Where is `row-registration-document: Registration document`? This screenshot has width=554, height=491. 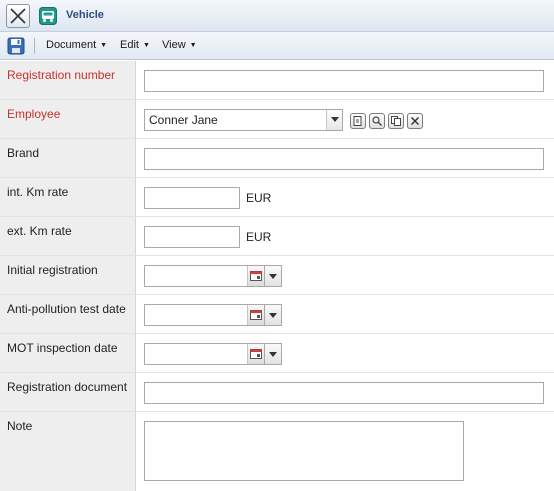
row-registration-document: Registration document is located at coordinates (277, 392).